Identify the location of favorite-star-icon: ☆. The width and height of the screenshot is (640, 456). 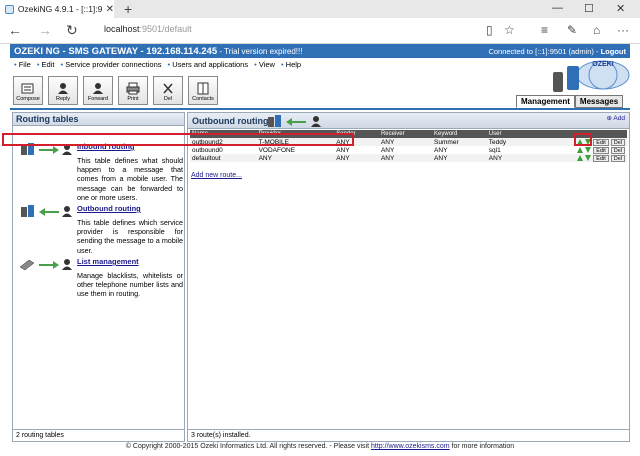
(509, 30).